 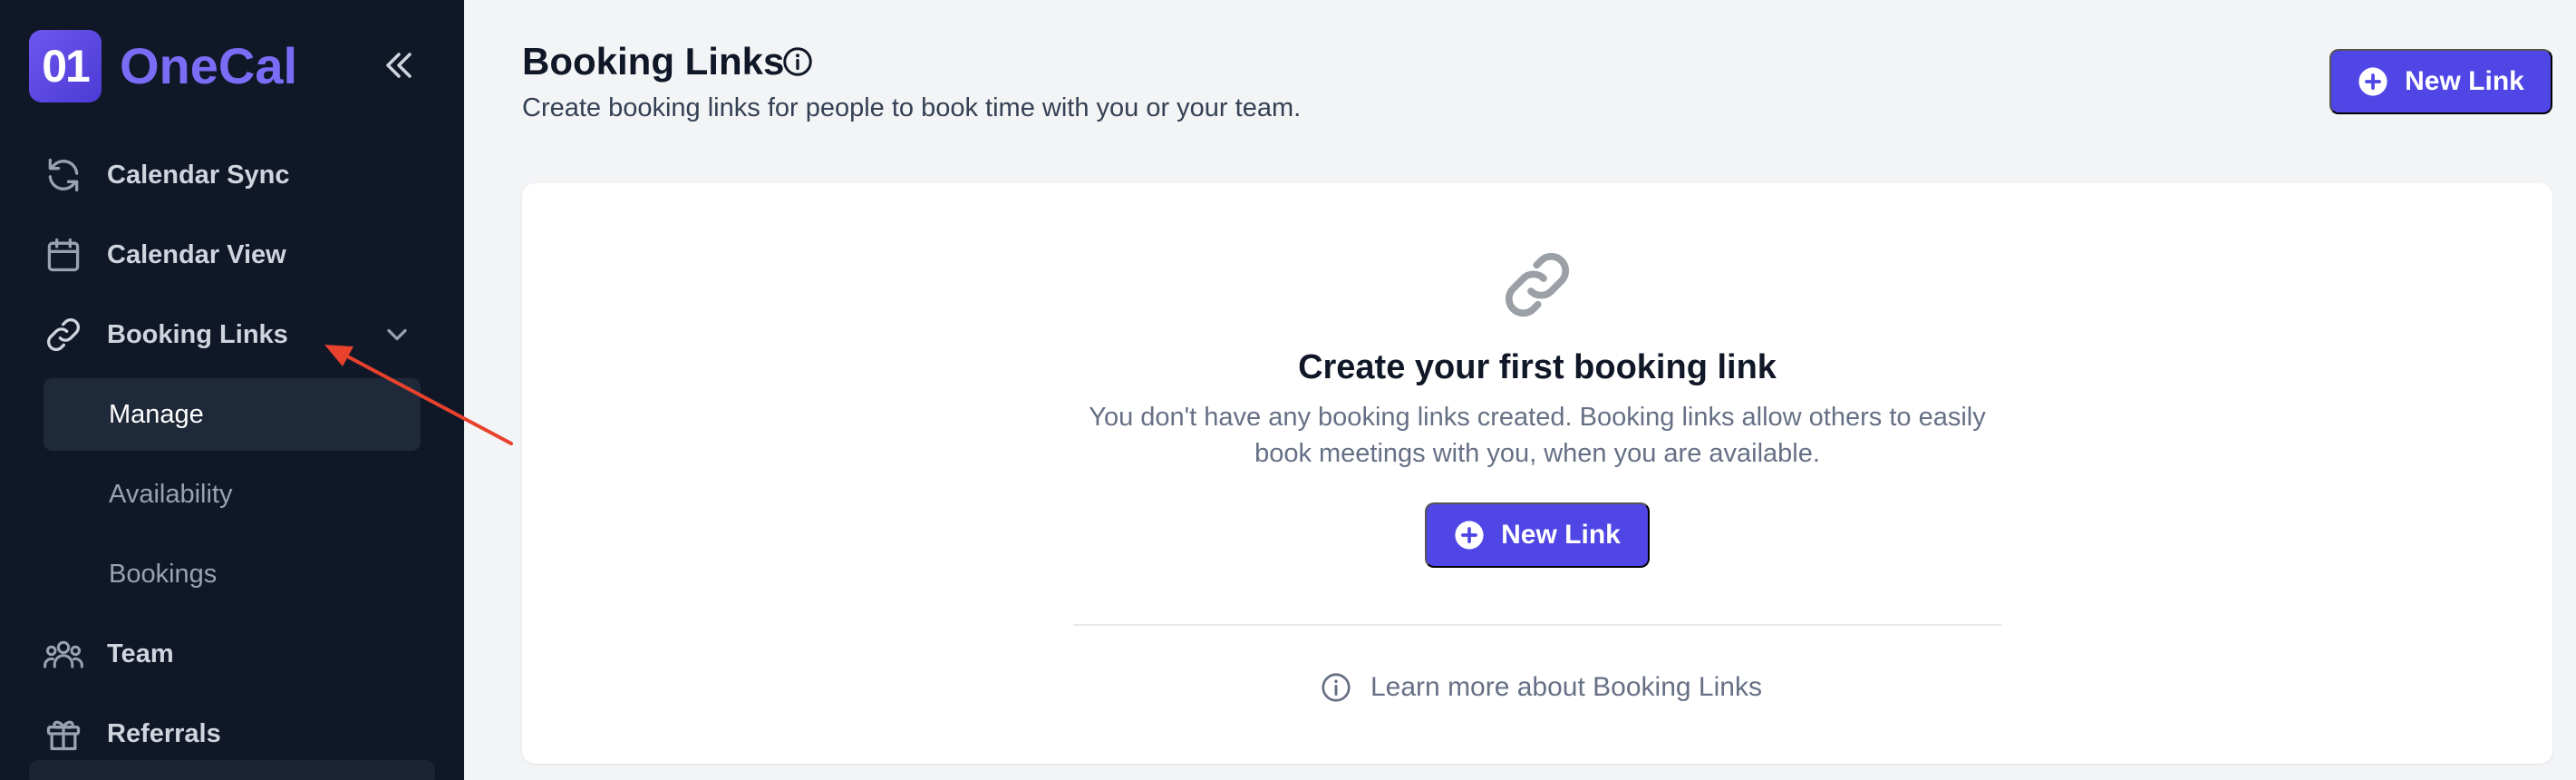 I want to click on new-link-button: New Link, so click(x=2440, y=81).